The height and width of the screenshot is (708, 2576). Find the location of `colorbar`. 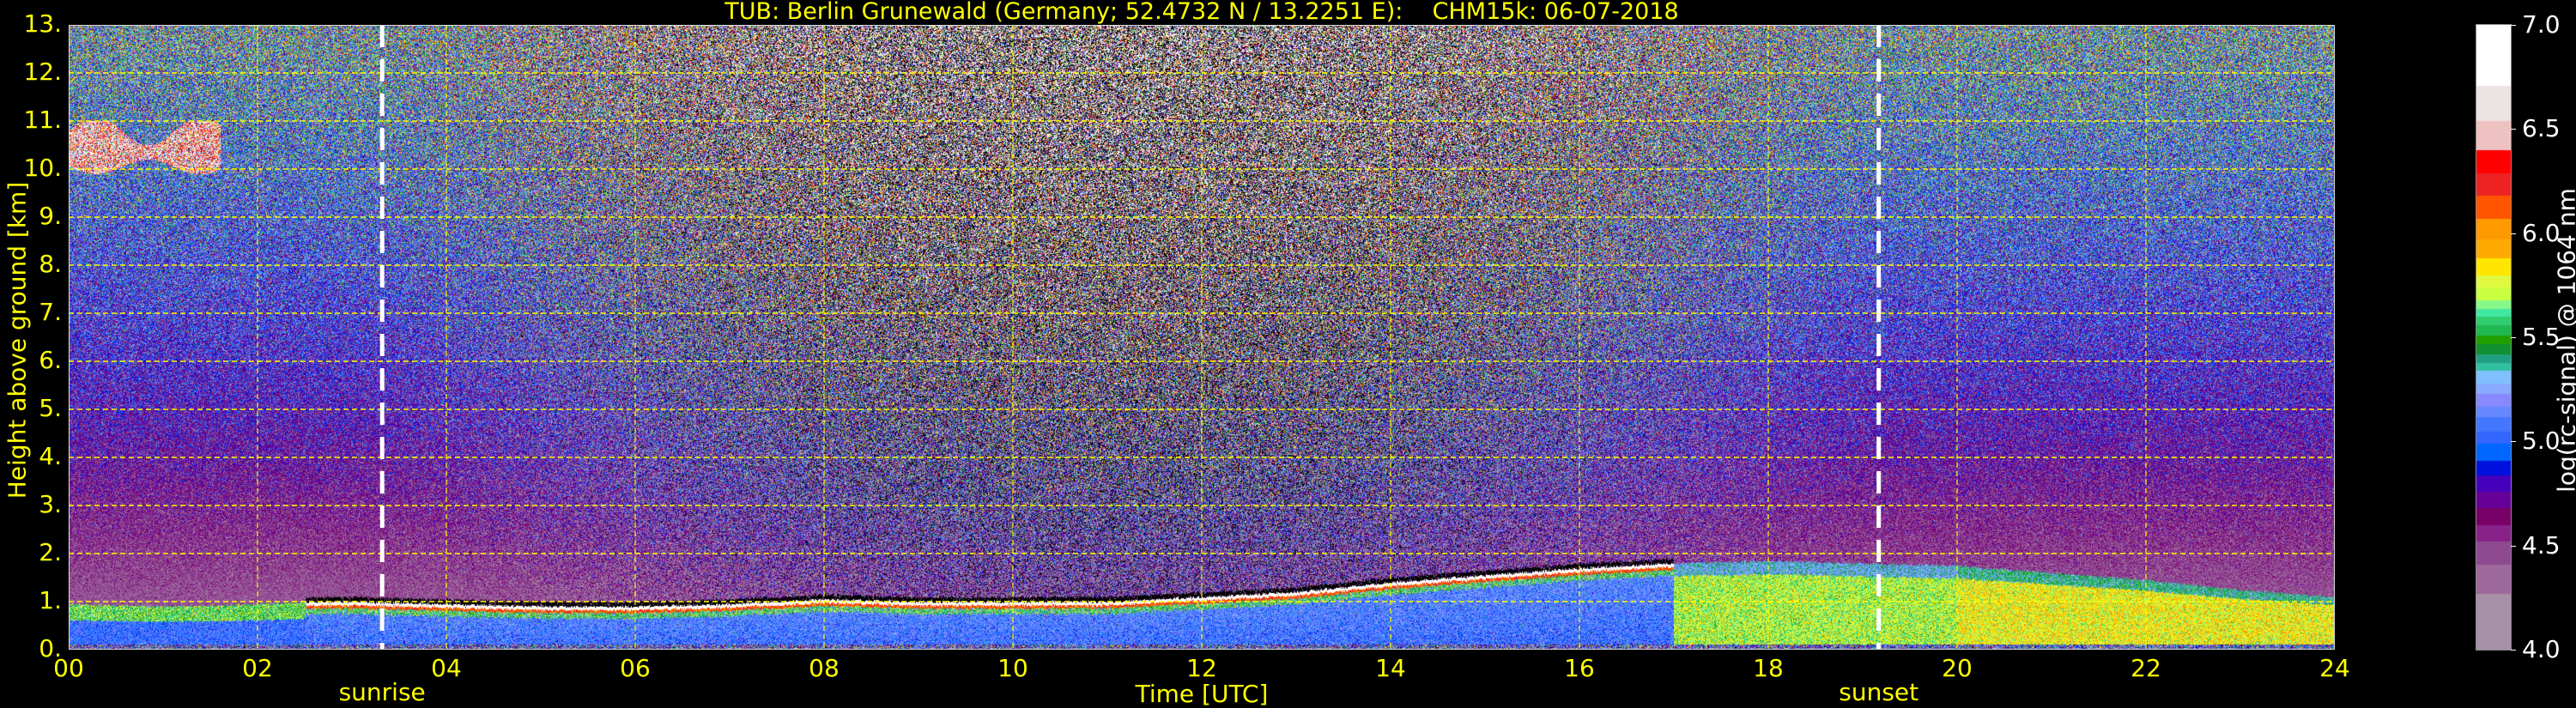

colorbar is located at coordinates (2493, 337).